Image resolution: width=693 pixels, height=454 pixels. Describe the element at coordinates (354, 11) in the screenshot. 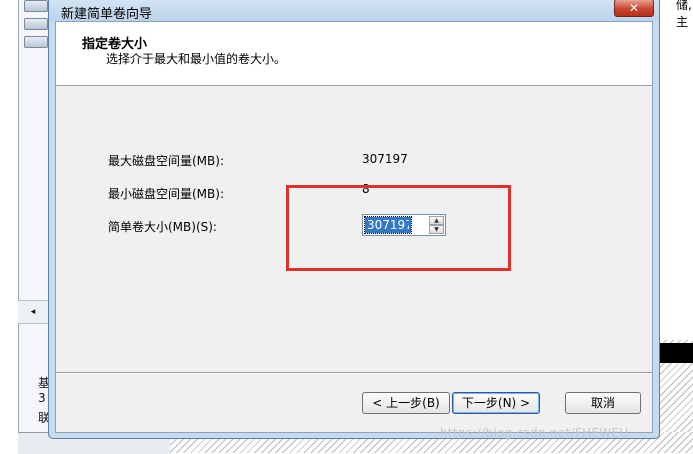

I see `title-bar: 新建简单卷向导 ✕` at that location.